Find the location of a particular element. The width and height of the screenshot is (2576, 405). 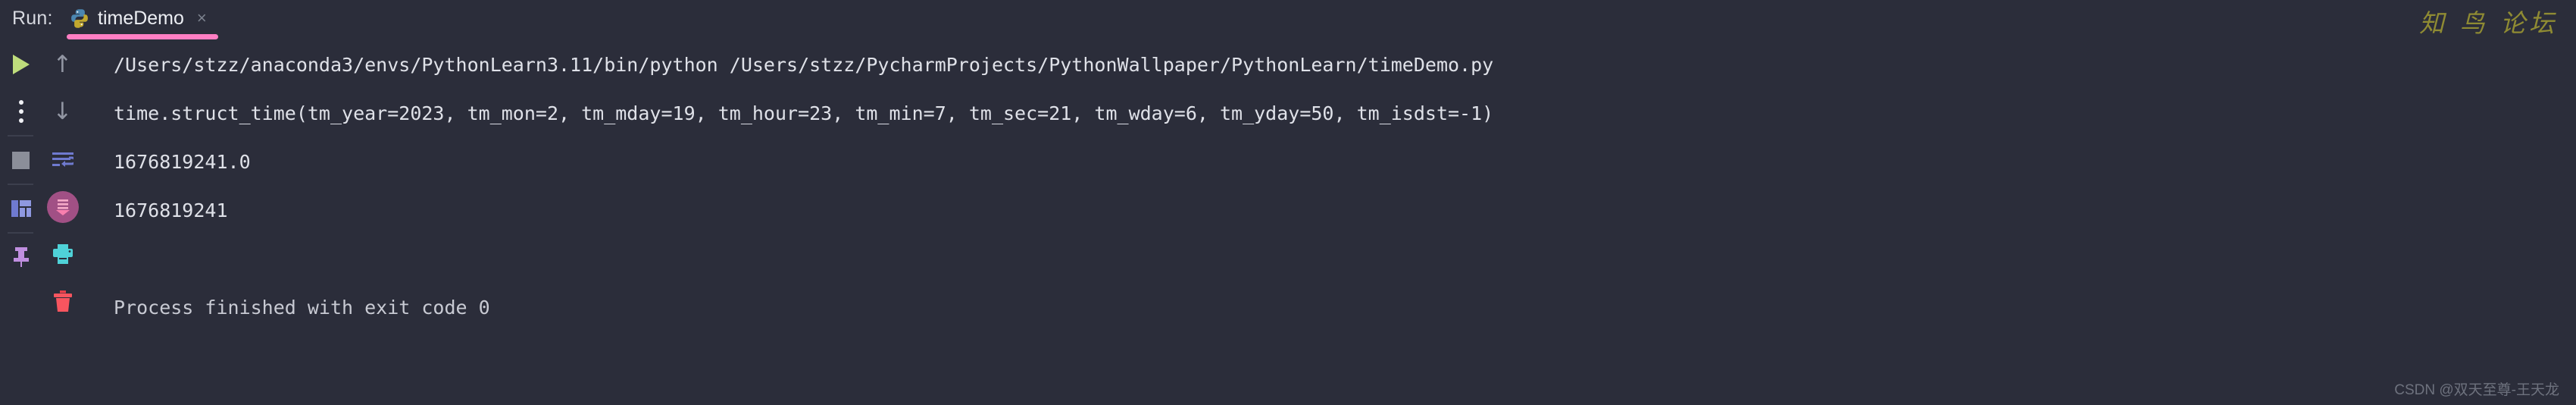

soft-wrap-button is located at coordinates (62, 160).